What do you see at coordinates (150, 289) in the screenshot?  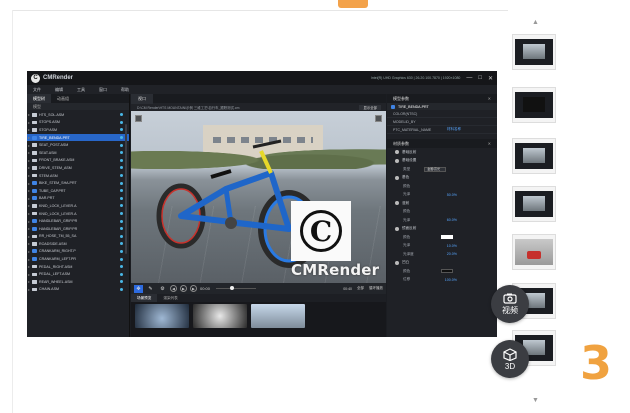 I see `paint-tool-icon: ✎` at bounding box center [150, 289].